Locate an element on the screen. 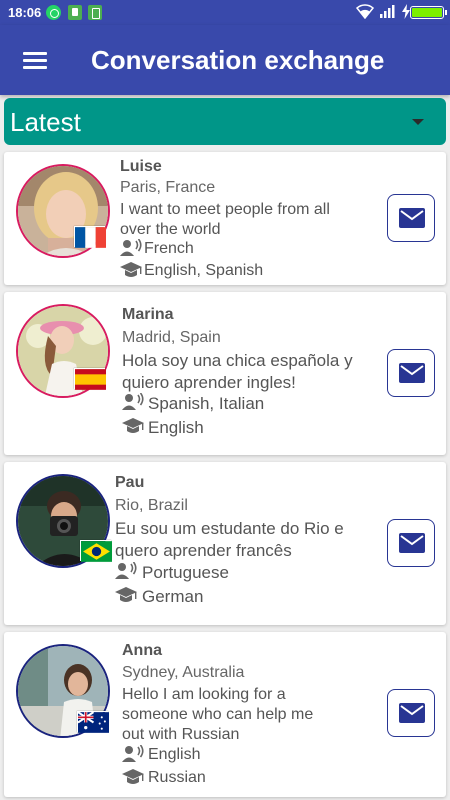 The image size is (450, 800). learns-languages: English, Spanish is located at coordinates (204, 270).